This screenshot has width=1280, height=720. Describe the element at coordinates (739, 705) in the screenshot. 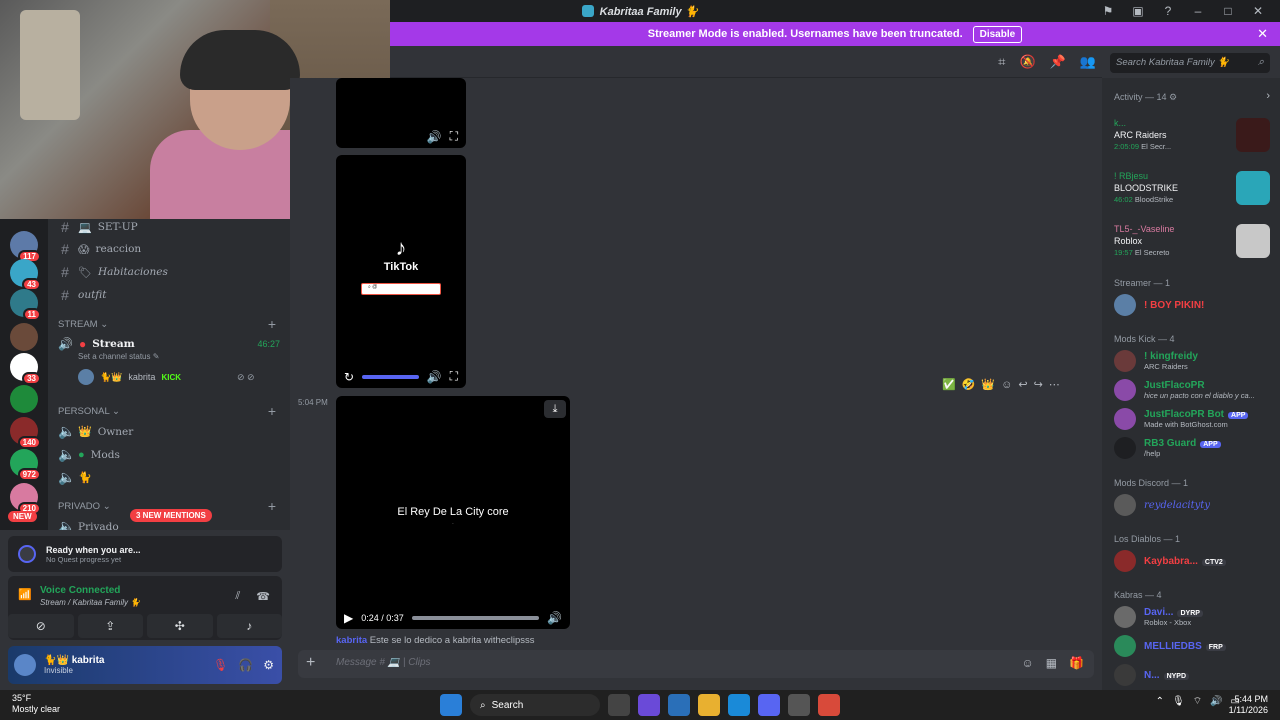

I see `edge-icon` at that location.